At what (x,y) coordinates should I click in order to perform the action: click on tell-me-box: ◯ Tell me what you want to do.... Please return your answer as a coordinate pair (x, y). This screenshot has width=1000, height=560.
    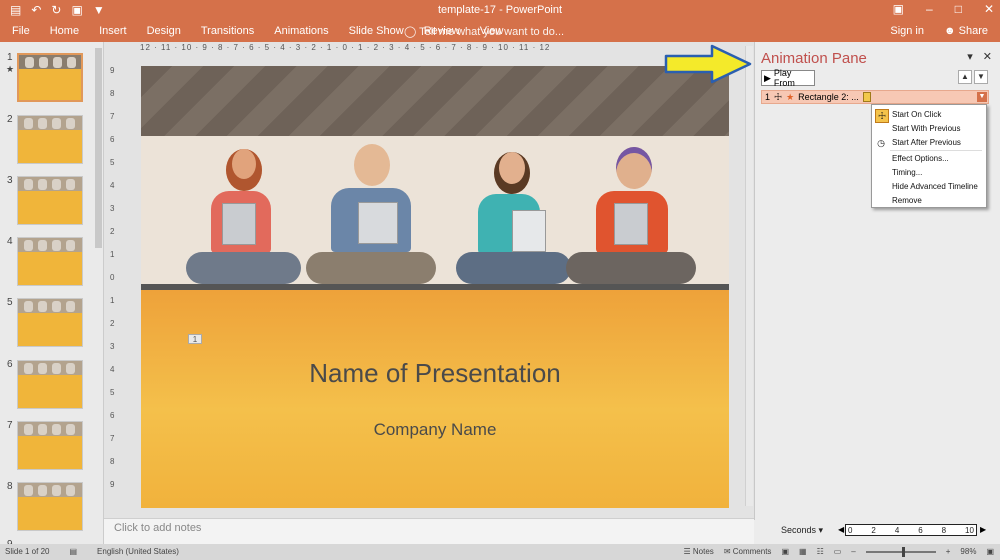
    Looking at the image, I should click on (484, 31).